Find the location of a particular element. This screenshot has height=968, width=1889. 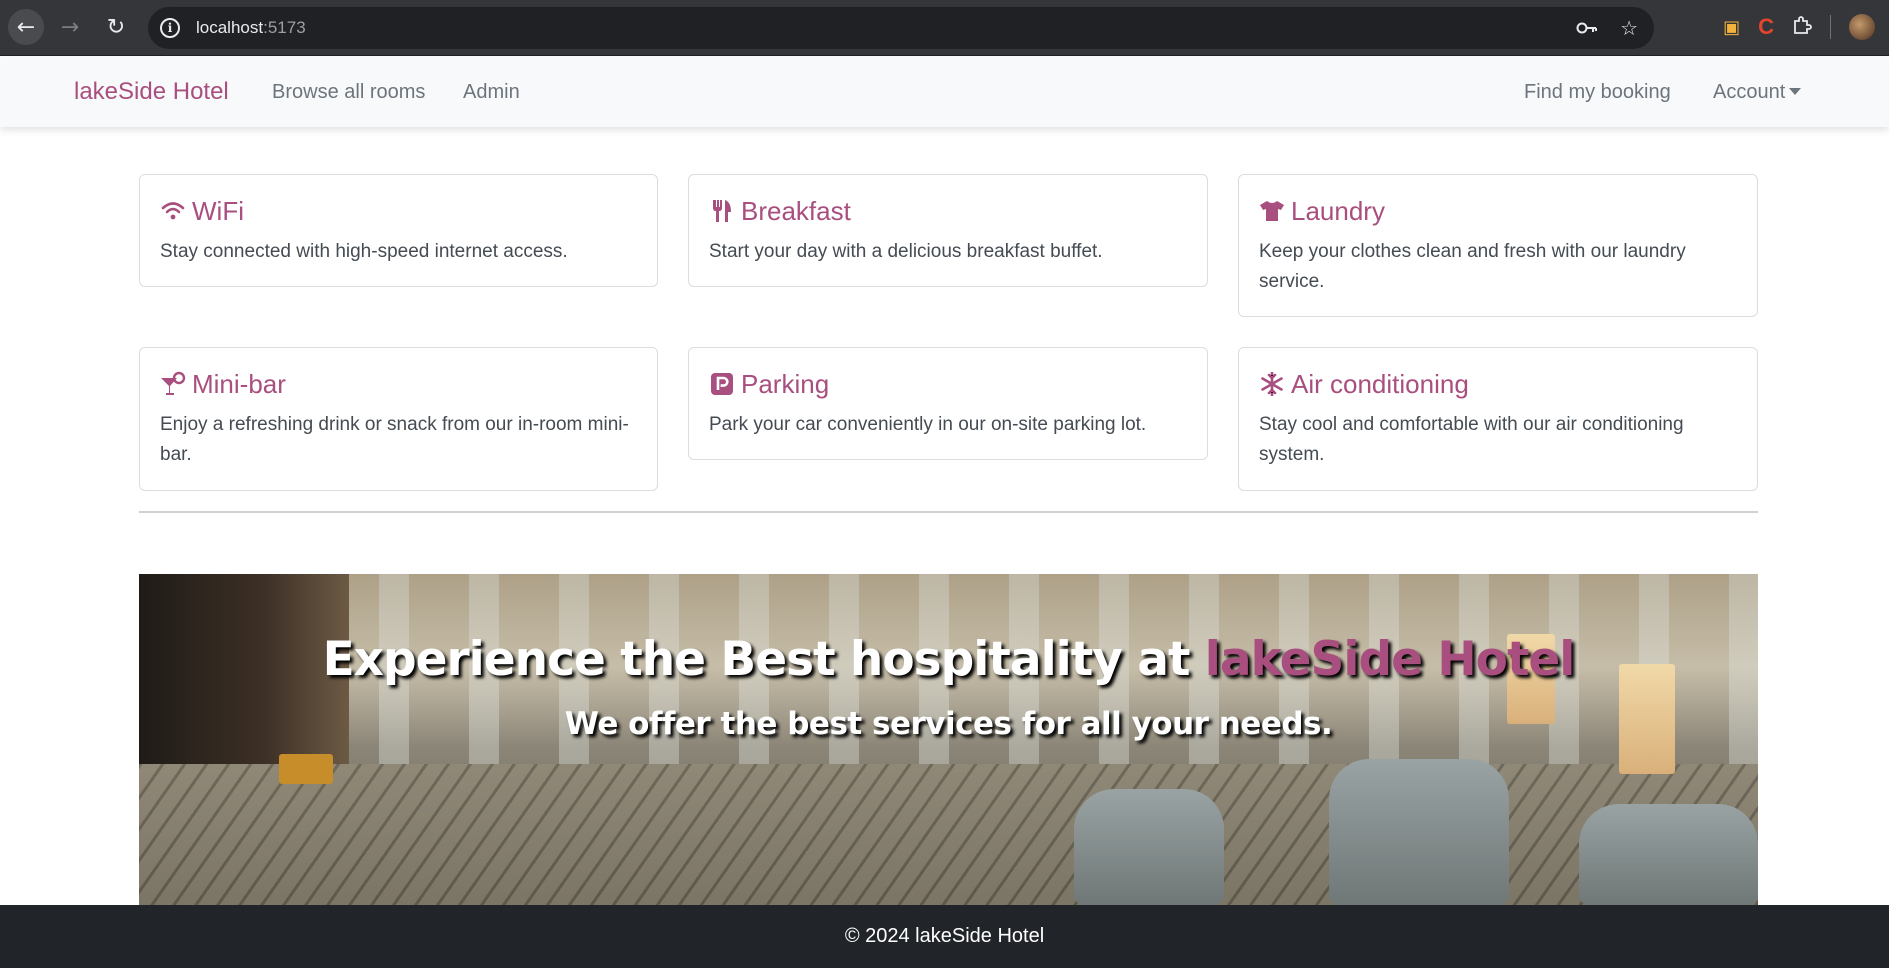

nav-admin: Admin is located at coordinates (491, 92).